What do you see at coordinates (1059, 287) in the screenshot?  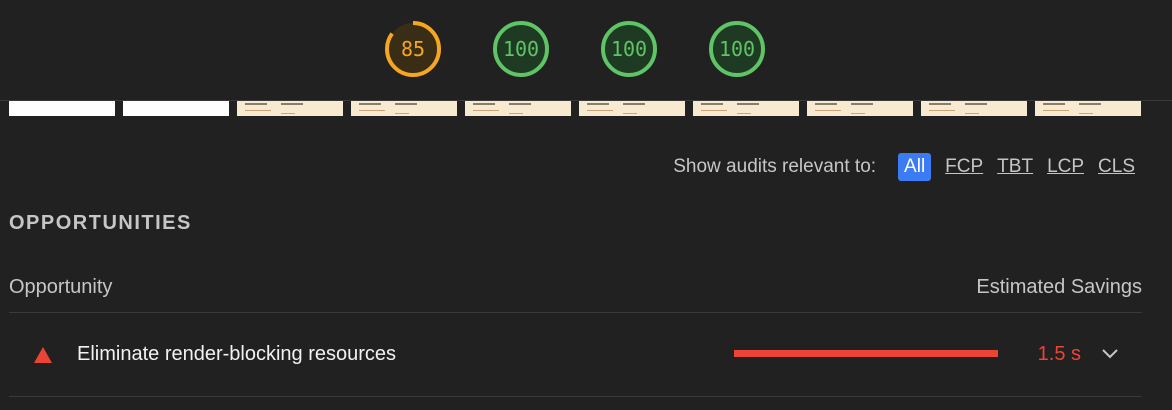 I see `column-header-estimated-savings: Estimated Savings` at bounding box center [1059, 287].